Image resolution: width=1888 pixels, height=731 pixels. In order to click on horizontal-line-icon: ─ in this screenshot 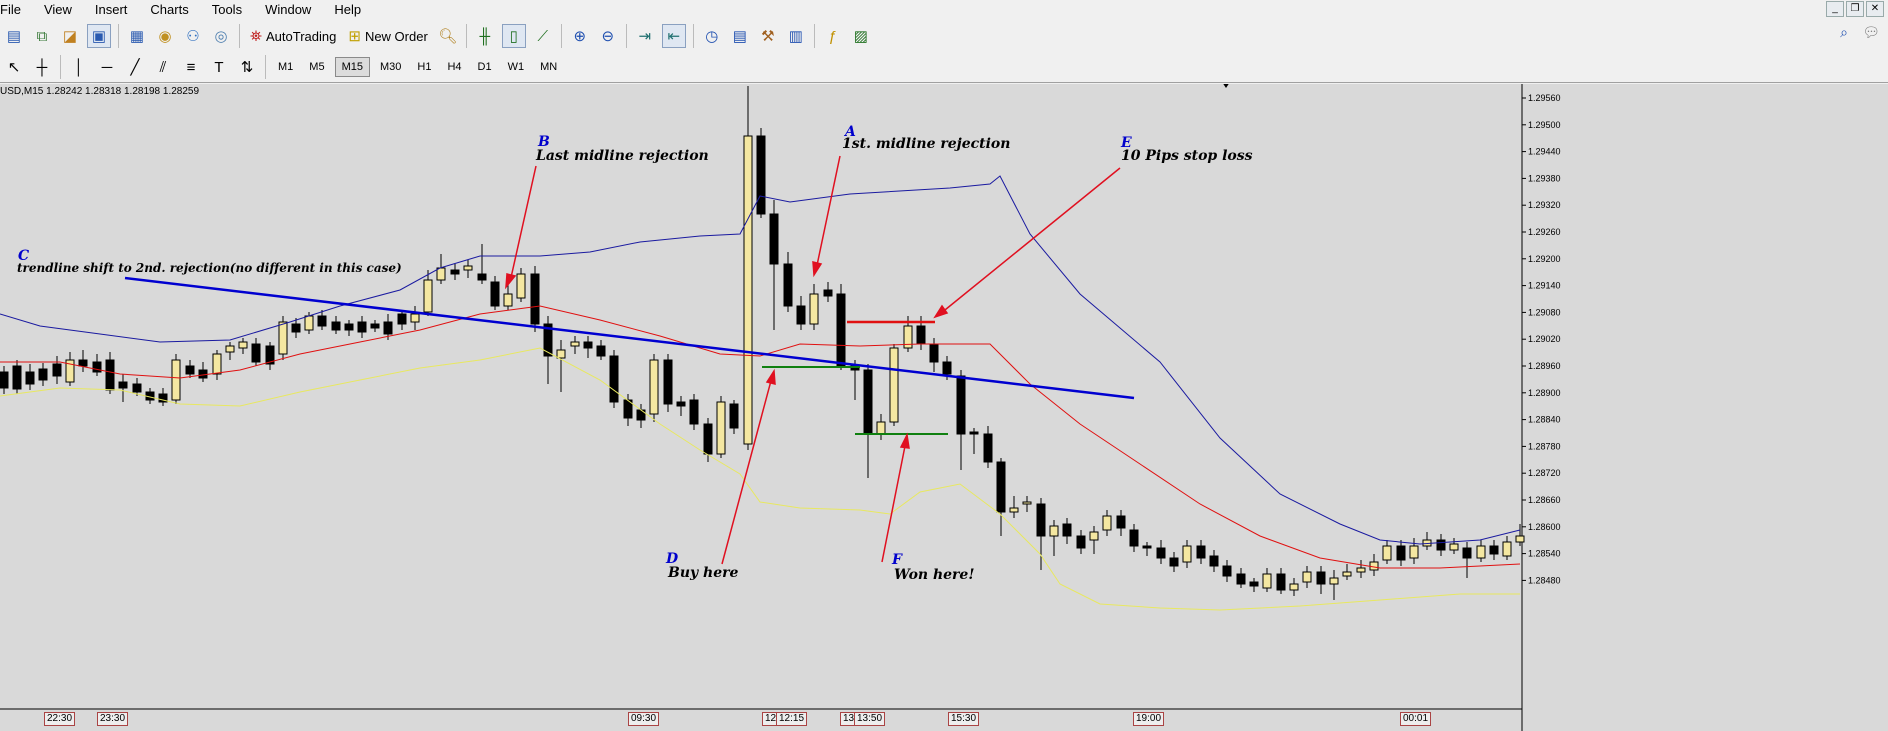, I will do `click(107, 67)`.